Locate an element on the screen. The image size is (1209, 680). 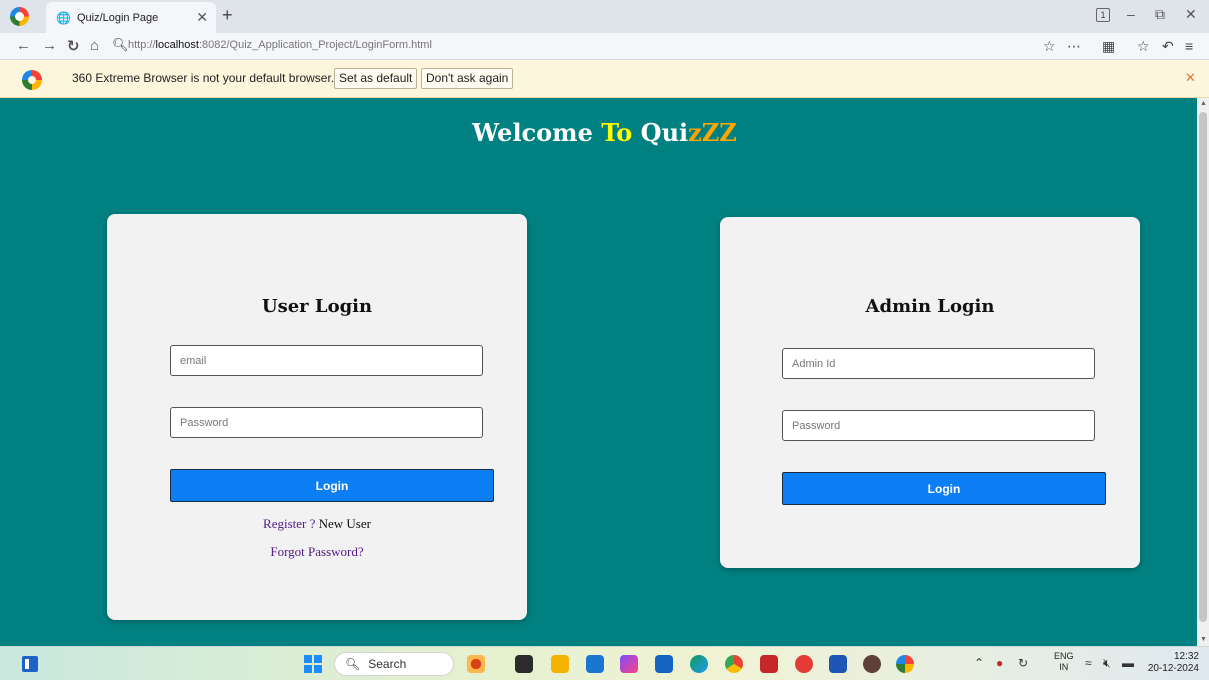
welcome-zz-text: zZZ is located at coordinates (712, 132).